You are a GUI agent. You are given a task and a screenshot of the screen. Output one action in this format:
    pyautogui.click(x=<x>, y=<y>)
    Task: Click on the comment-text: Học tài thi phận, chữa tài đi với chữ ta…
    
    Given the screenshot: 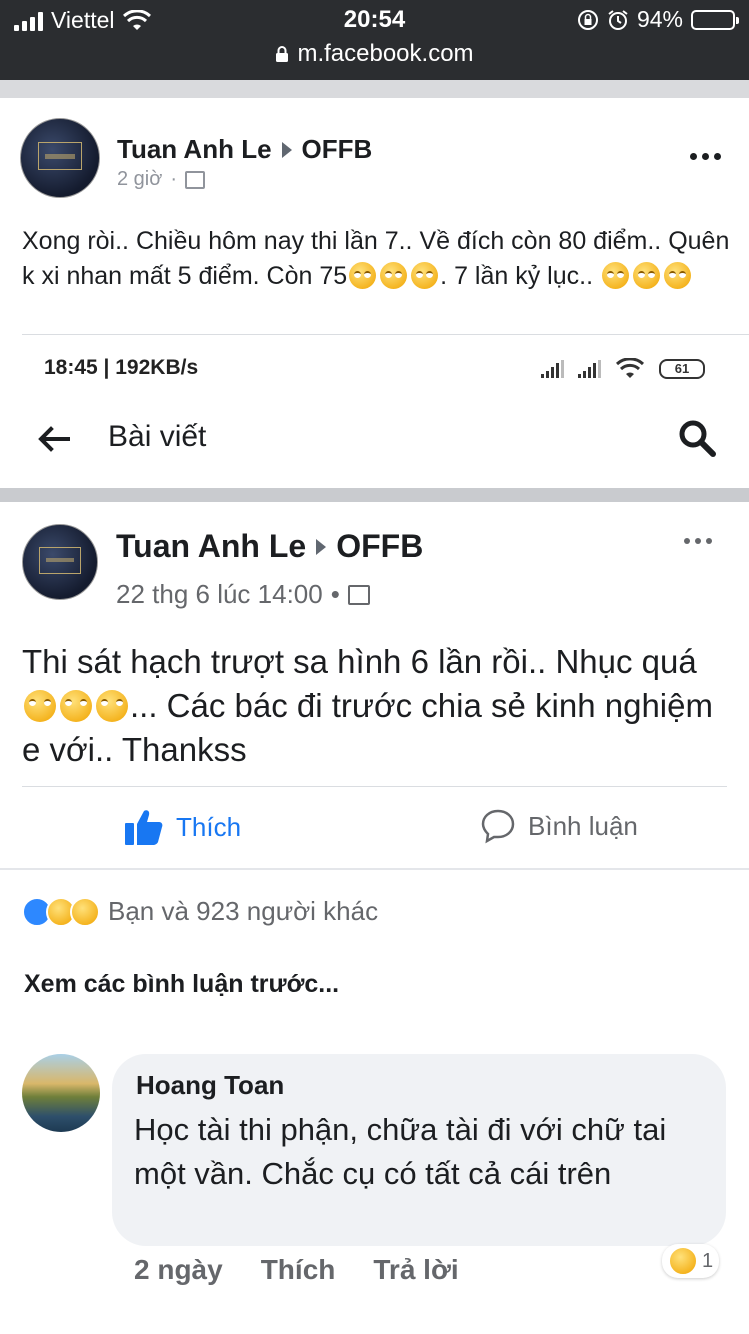 What is the action you would take?
    pyautogui.click(x=400, y=1151)
    